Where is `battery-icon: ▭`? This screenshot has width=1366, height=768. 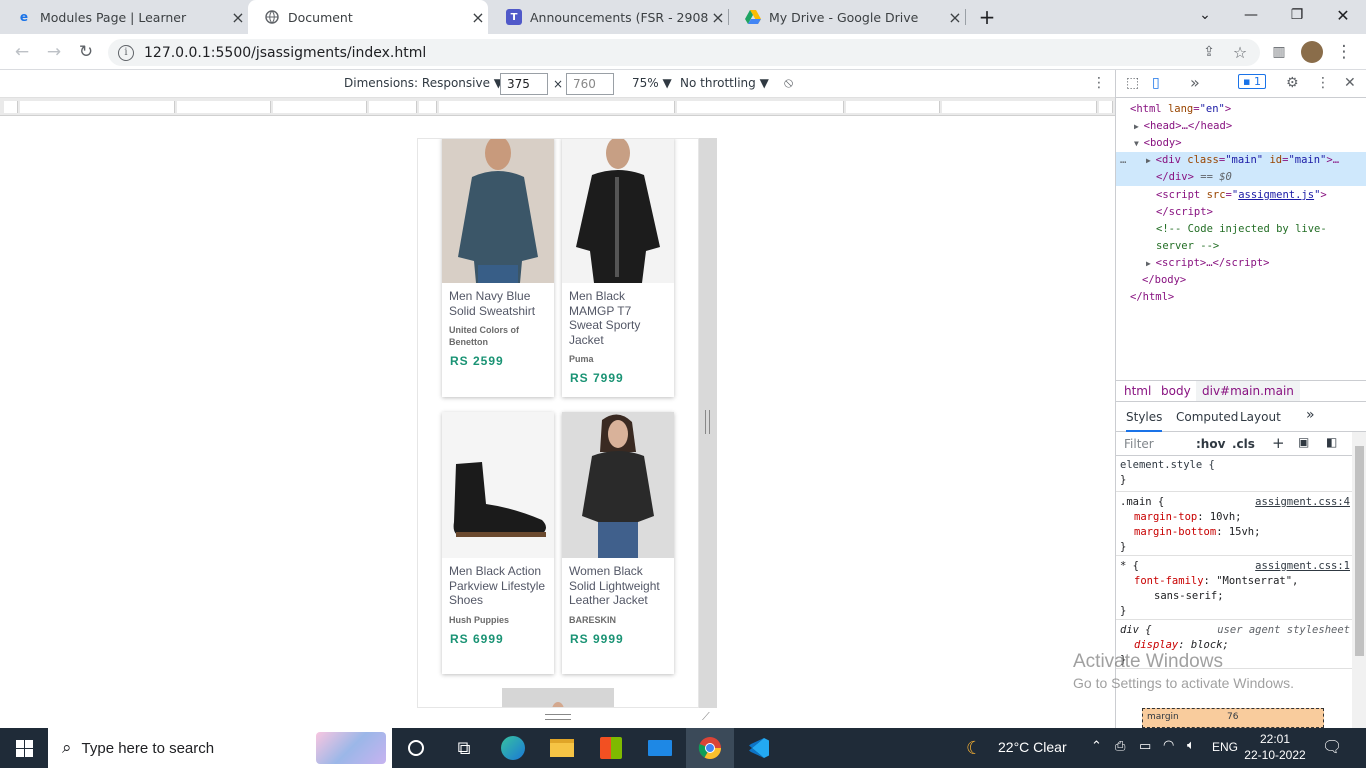 battery-icon: ▭ is located at coordinates (1145, 746).